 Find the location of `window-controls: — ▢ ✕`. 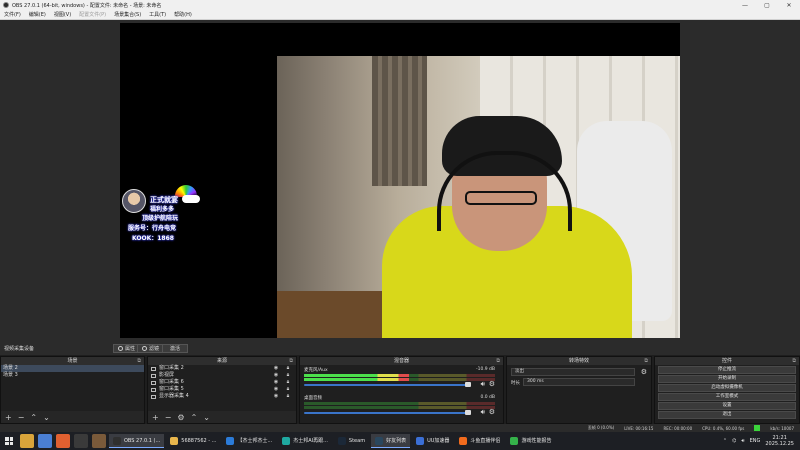

window-controls: — ▢ ✕ is located at coordinates (767, 5).